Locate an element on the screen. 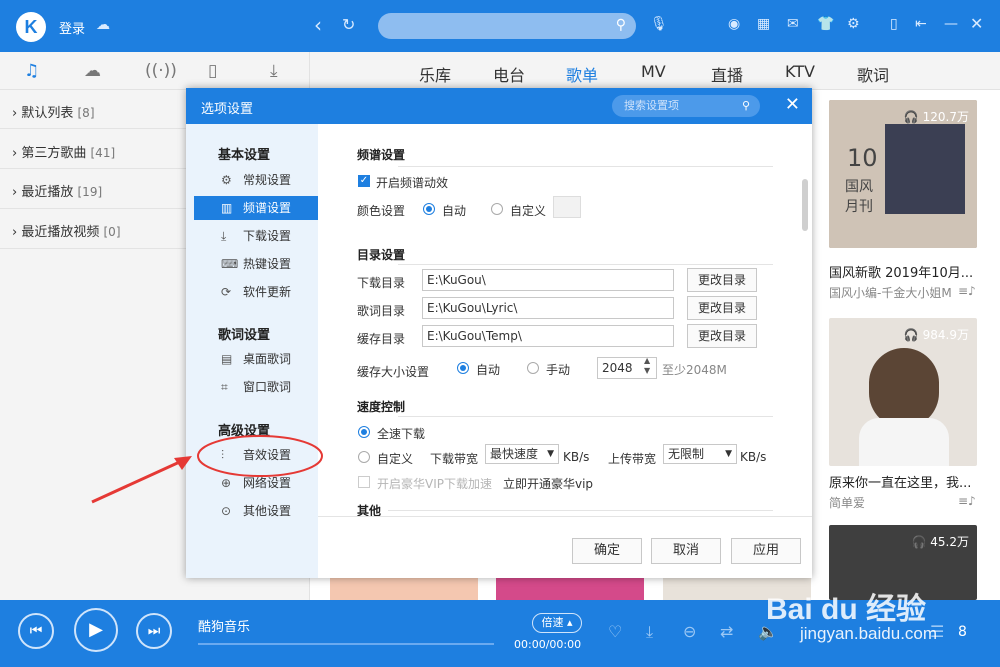 This screenshot has width=1000, height=667. nav-tab-library: 乐库 is located at coordinates (435, 74).